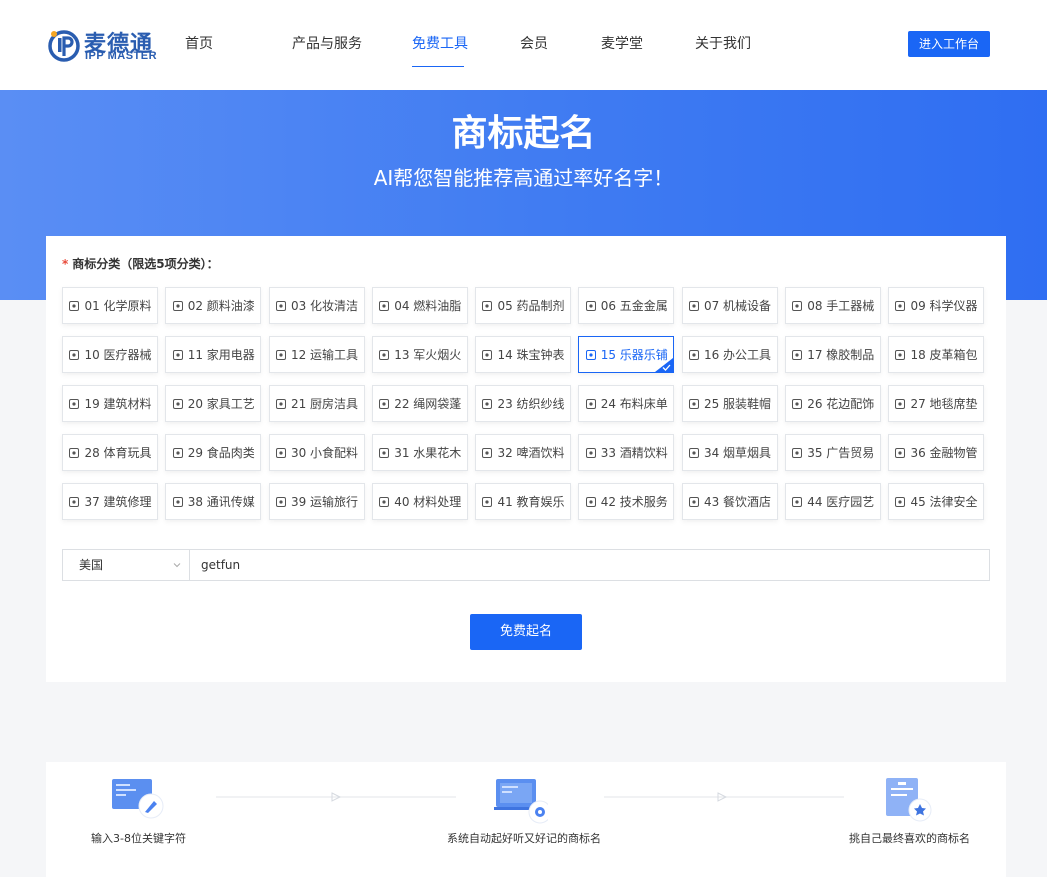 The width and height of the screenshot is (1047, 877). Describe the element at coordinates (693, 305) in the screenshot. I see `machine-icon` at that location.